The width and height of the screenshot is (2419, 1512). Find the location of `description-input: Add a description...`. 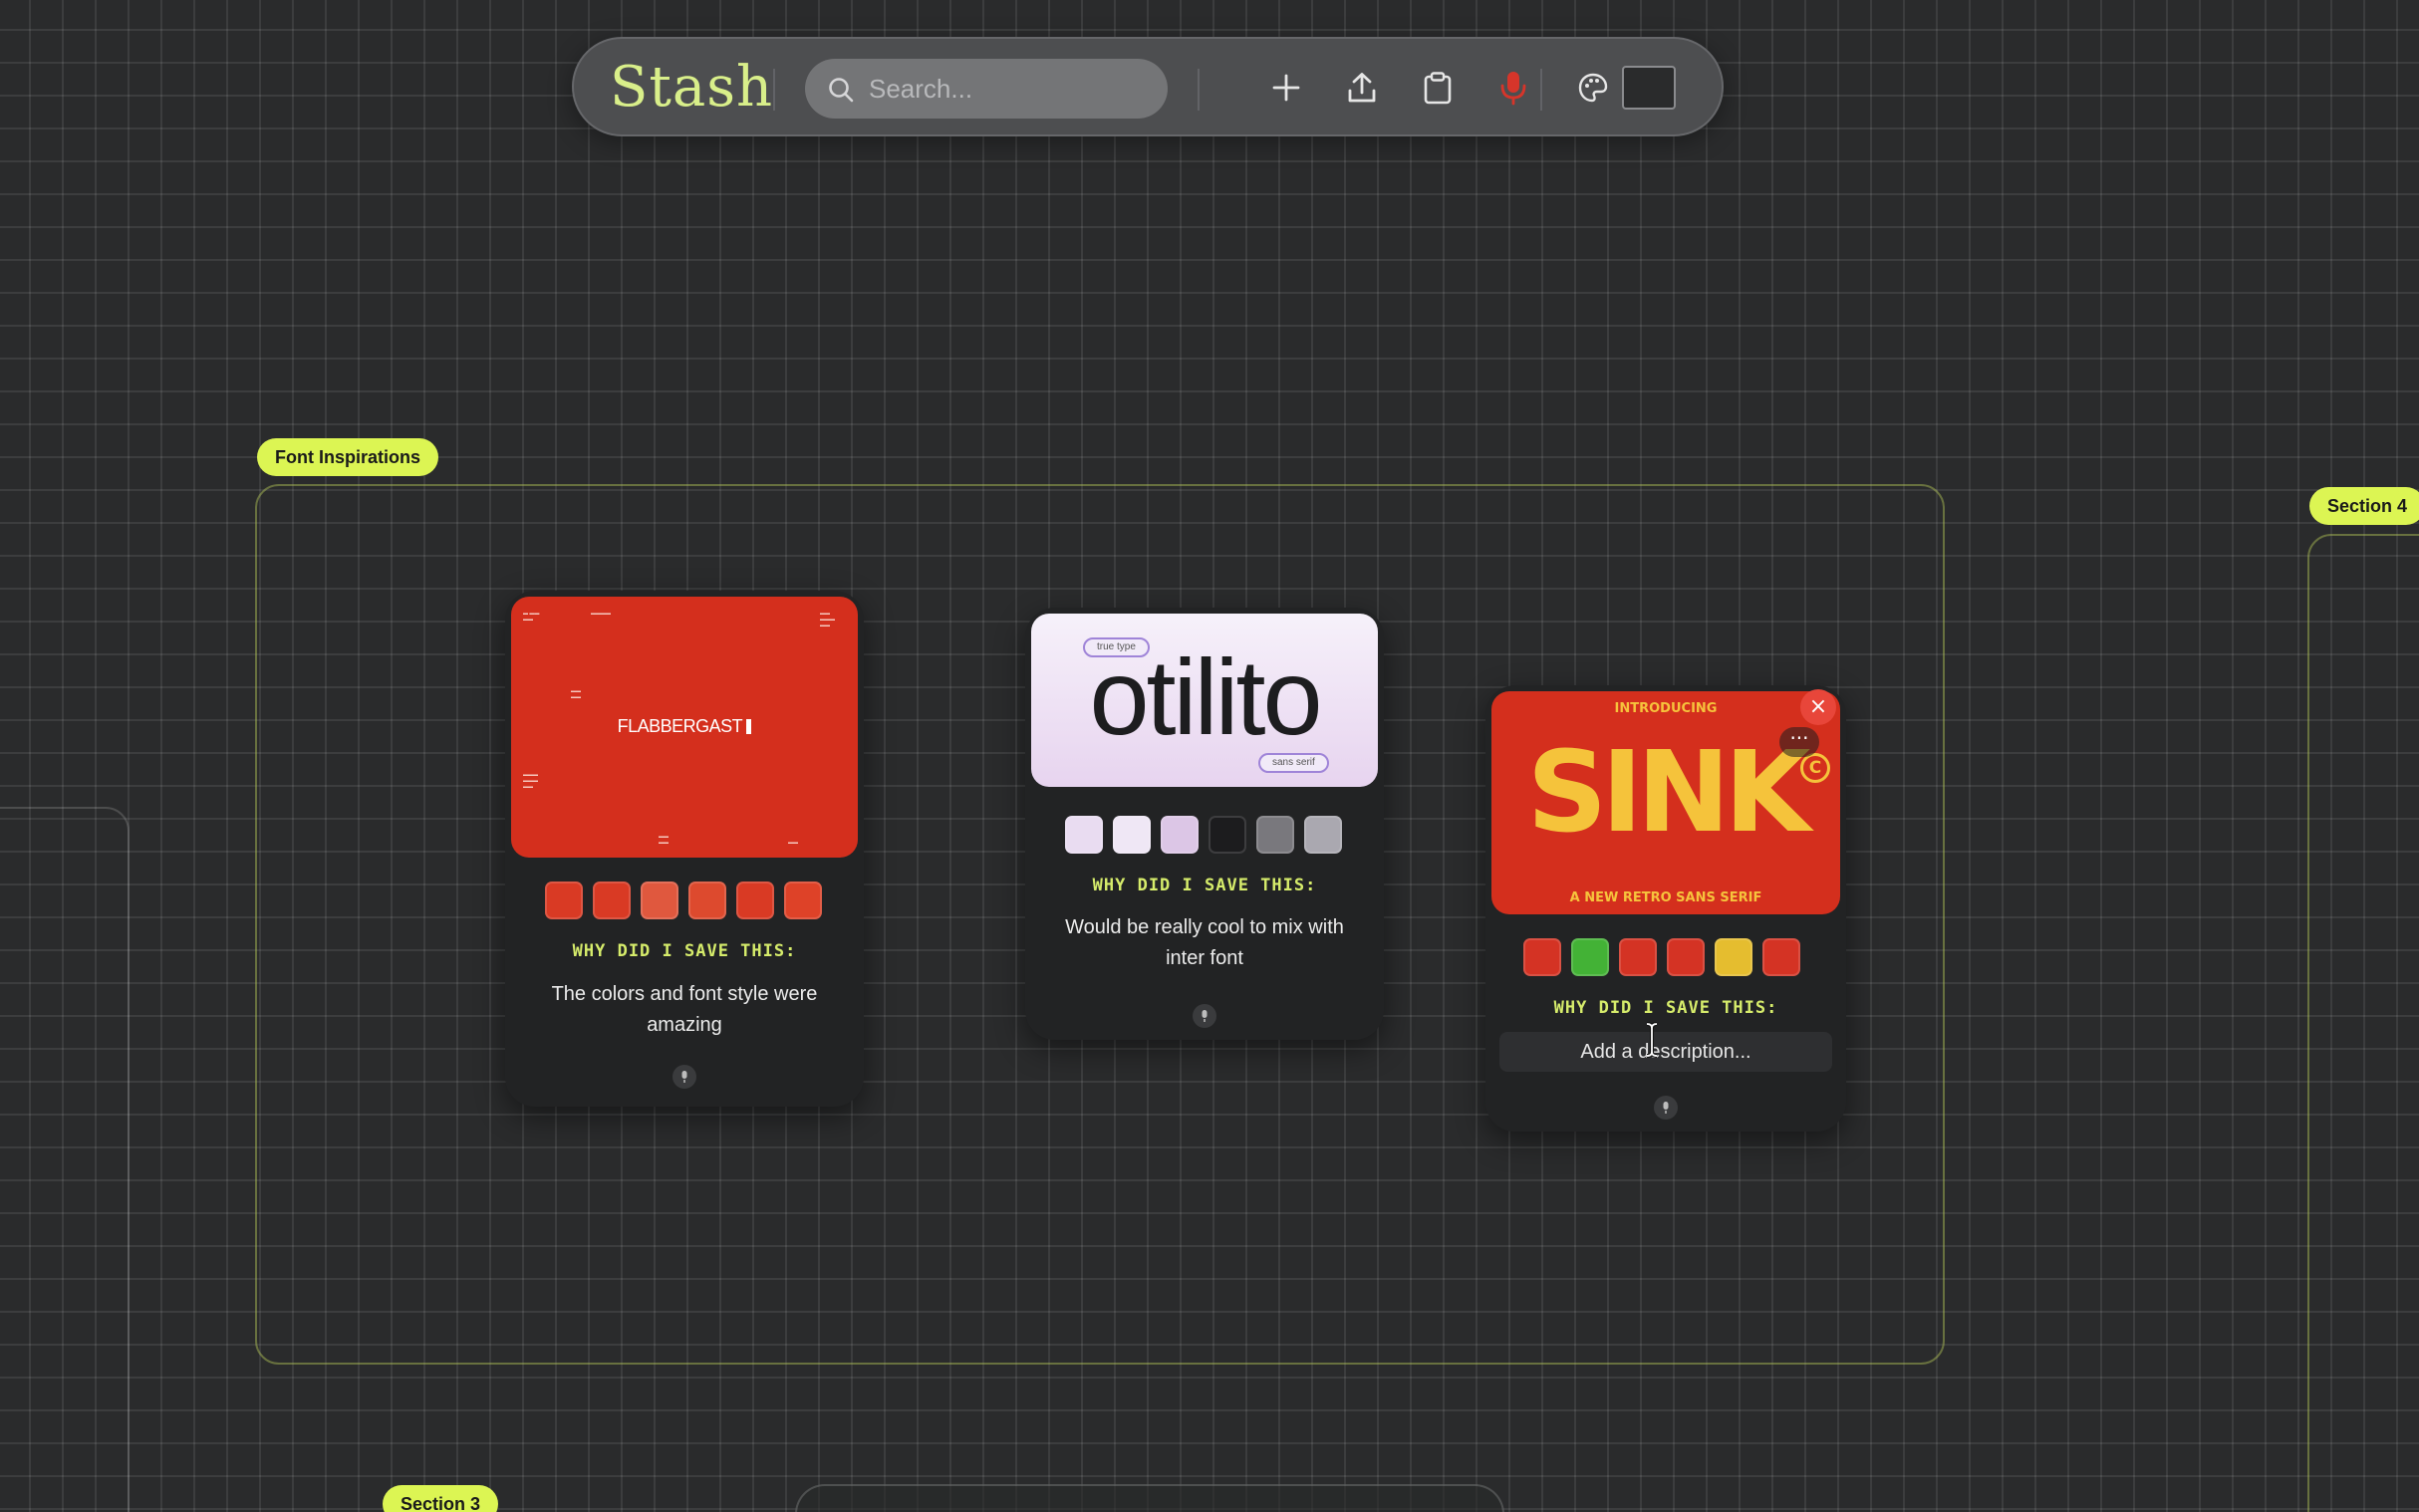

description-input: Add a description... is located at coordinates (1666, 1052).